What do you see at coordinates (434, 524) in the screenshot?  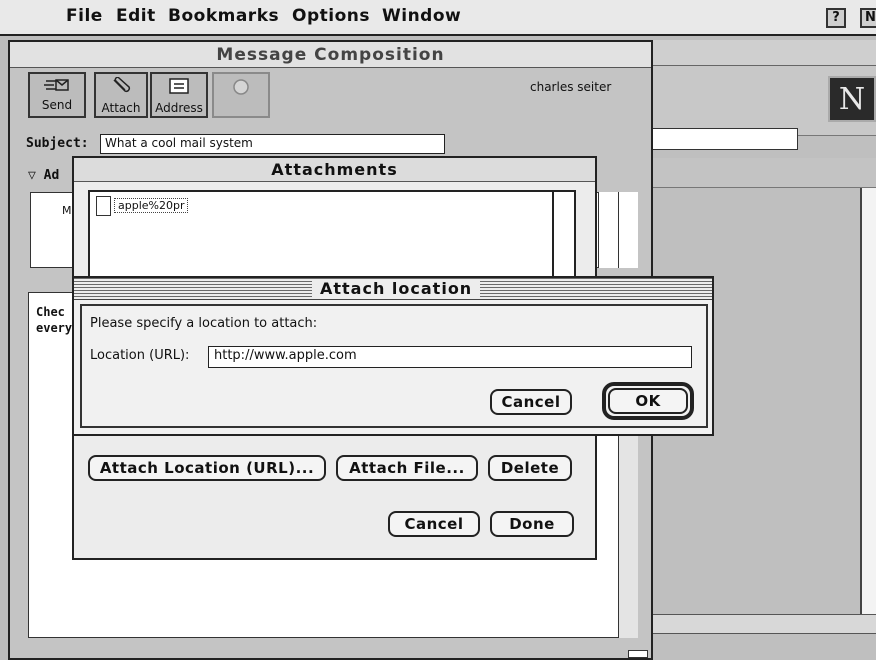 I see `attachments-cancel-button: Cancel` at bounding box center [434, 524].